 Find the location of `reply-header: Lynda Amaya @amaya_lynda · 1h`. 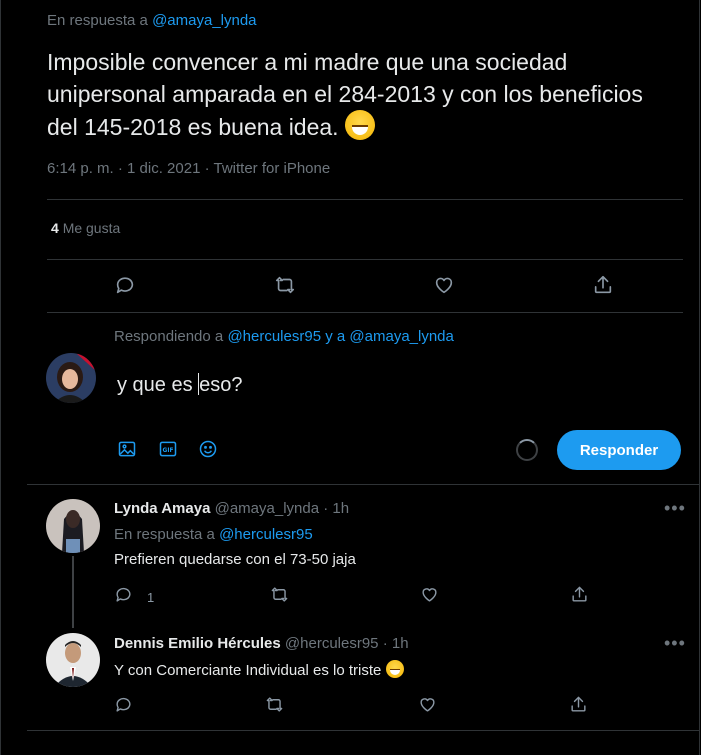

reply-header: Lynda Amaya @amaya_lynda · 1h is located at coordinates (231, 508).